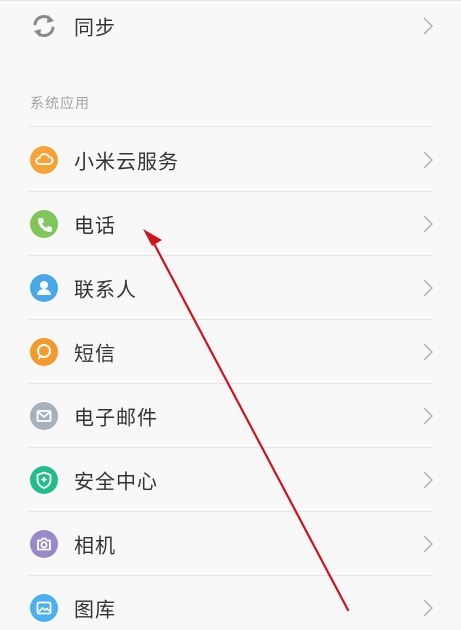  I want to click on mail-icon, so click(44, 416).